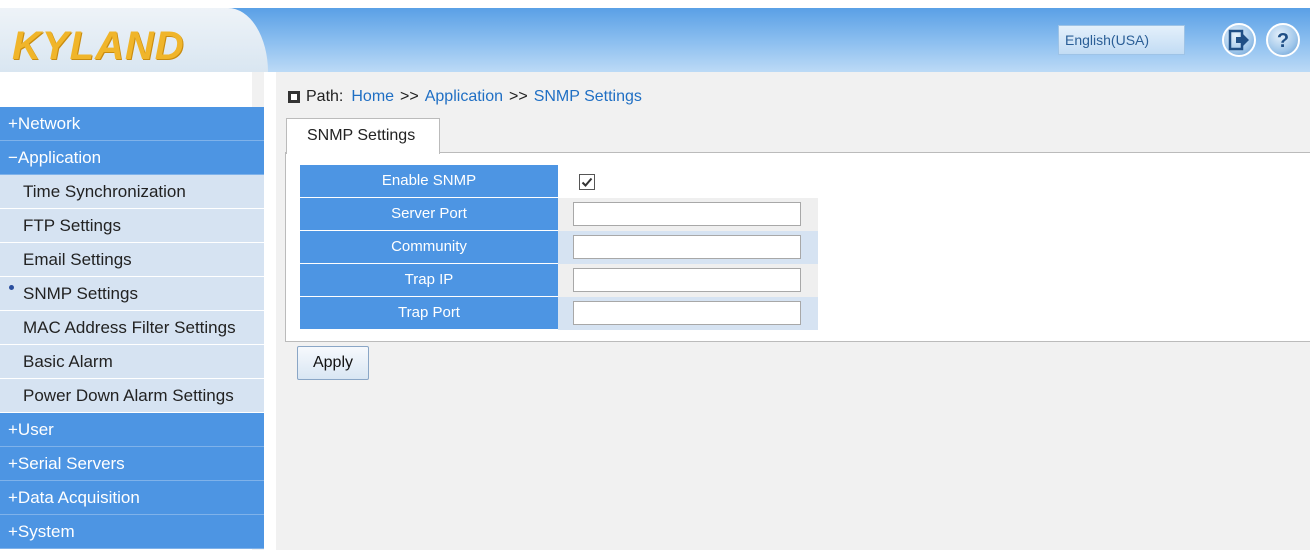 The width and height of the screenshot is (1310, 550). I want to click on sidebar-item-serial-servers: +Serial Servers, so click(132, 464).